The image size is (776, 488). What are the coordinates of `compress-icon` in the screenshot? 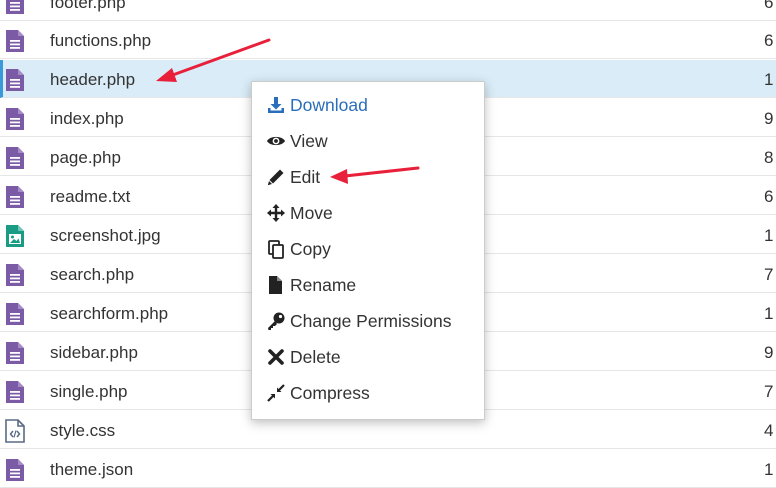 It's located at (276, 393).